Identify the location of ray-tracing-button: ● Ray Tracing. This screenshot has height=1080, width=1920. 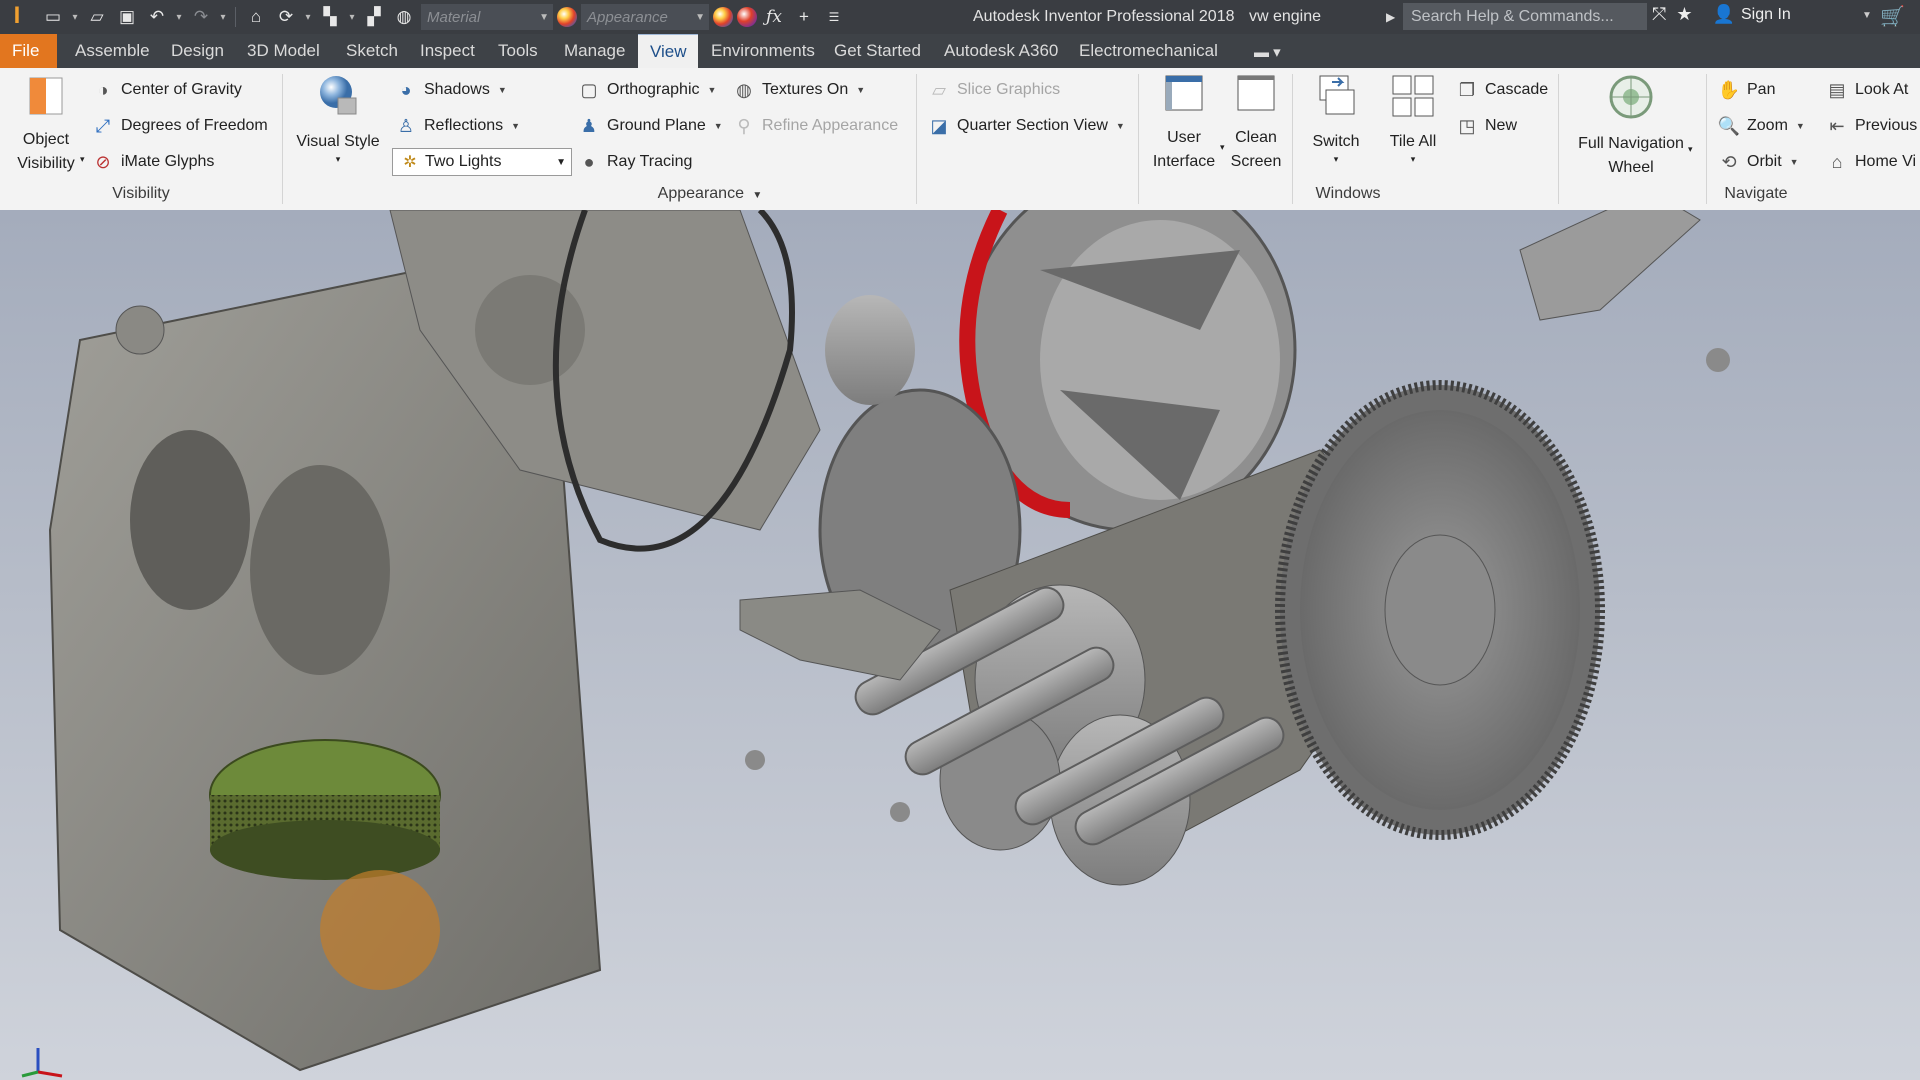
(635, 162).